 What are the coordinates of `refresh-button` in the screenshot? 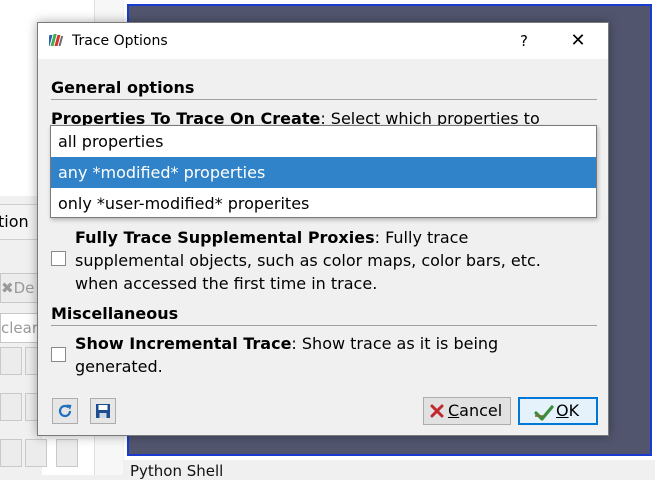 It's located at (67, 453).